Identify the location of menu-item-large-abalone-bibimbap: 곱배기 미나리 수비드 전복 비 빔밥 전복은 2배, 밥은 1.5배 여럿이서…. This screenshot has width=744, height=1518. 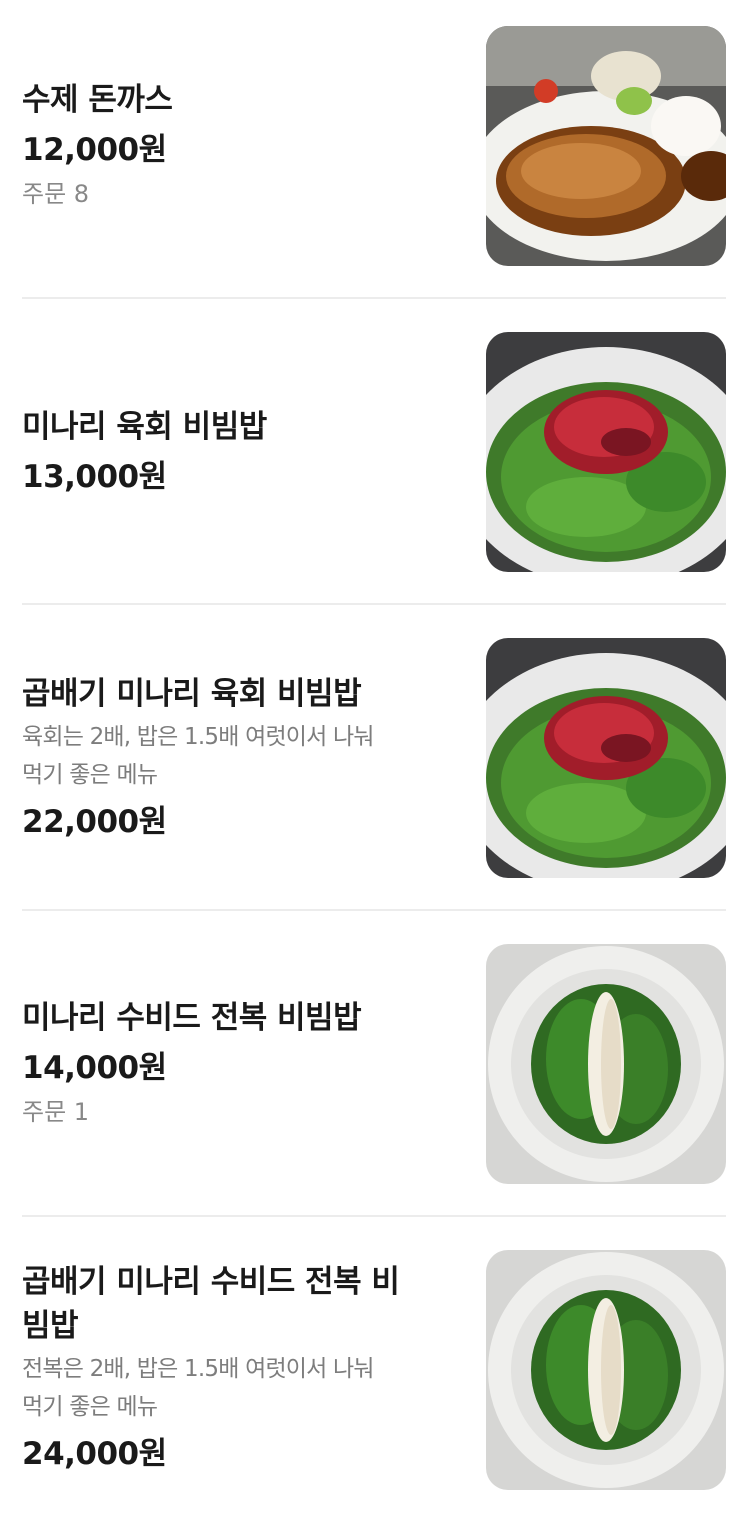
(374, 1370).